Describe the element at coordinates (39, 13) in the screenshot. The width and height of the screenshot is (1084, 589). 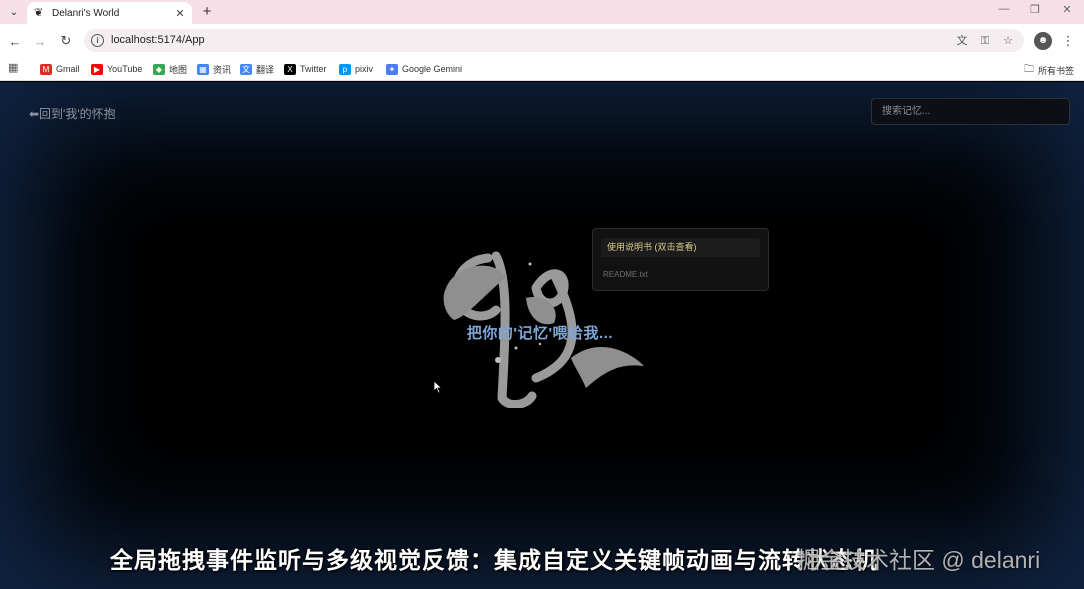
I see `site-favicon-icon: ❦` at that location.